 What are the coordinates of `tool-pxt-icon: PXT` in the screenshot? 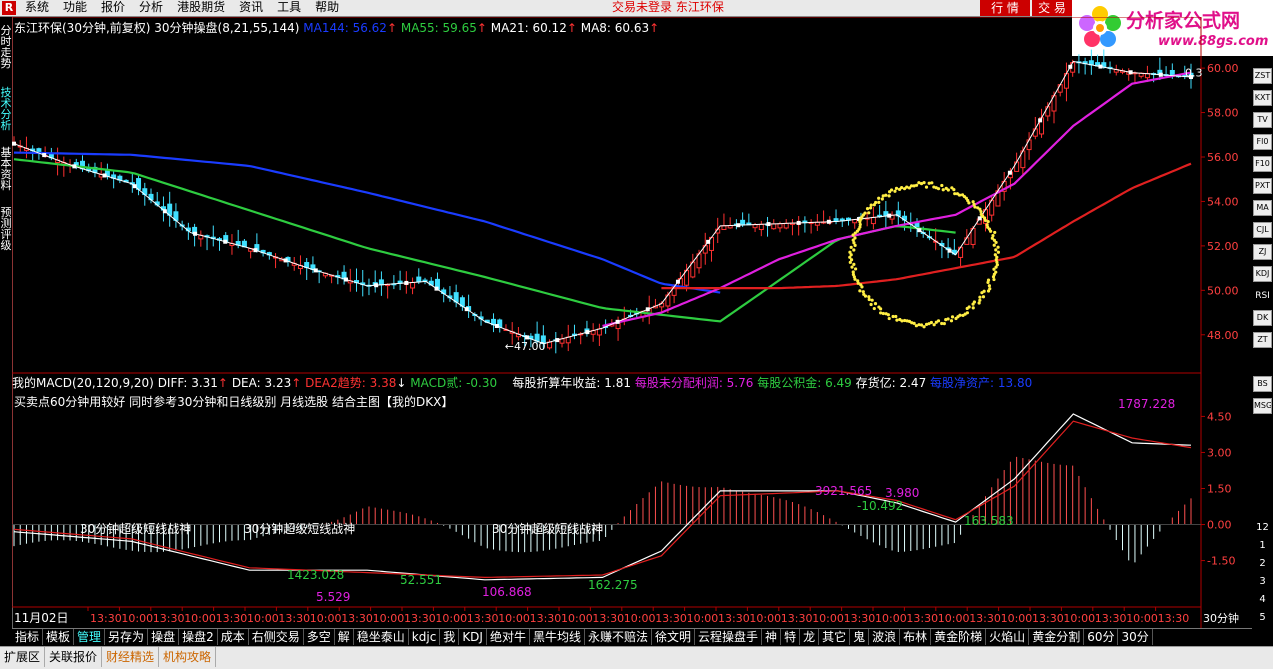 It's located at (1262, 186).